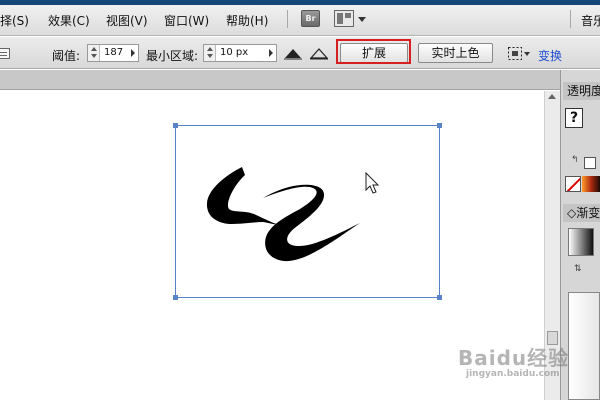  I want to click on workspace-label: 音乐, so click(590, 20).